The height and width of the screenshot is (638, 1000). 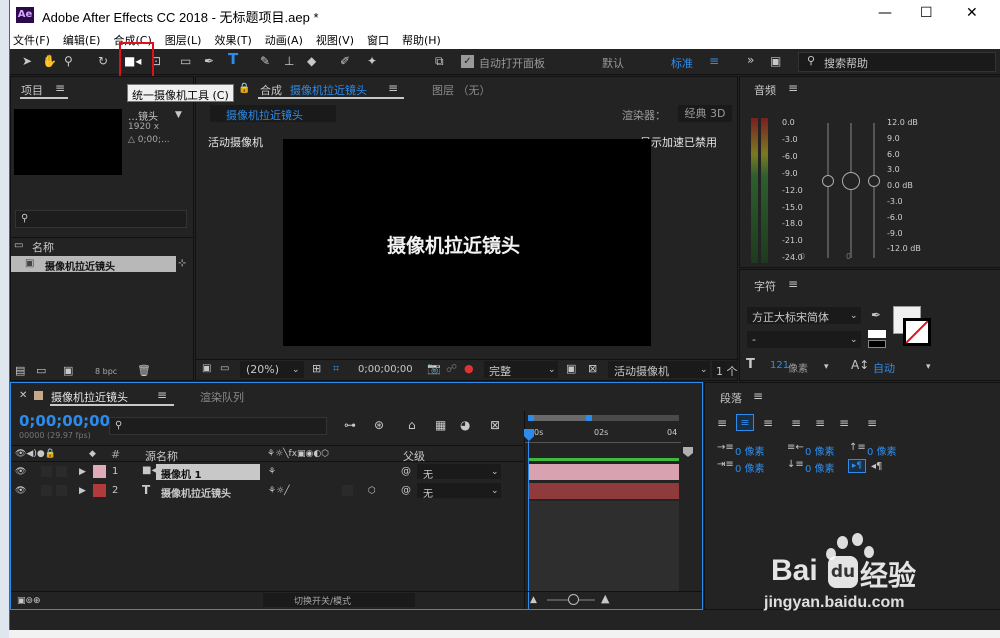 I want to click on project-tab: 项目, so click(x=32, y=90).